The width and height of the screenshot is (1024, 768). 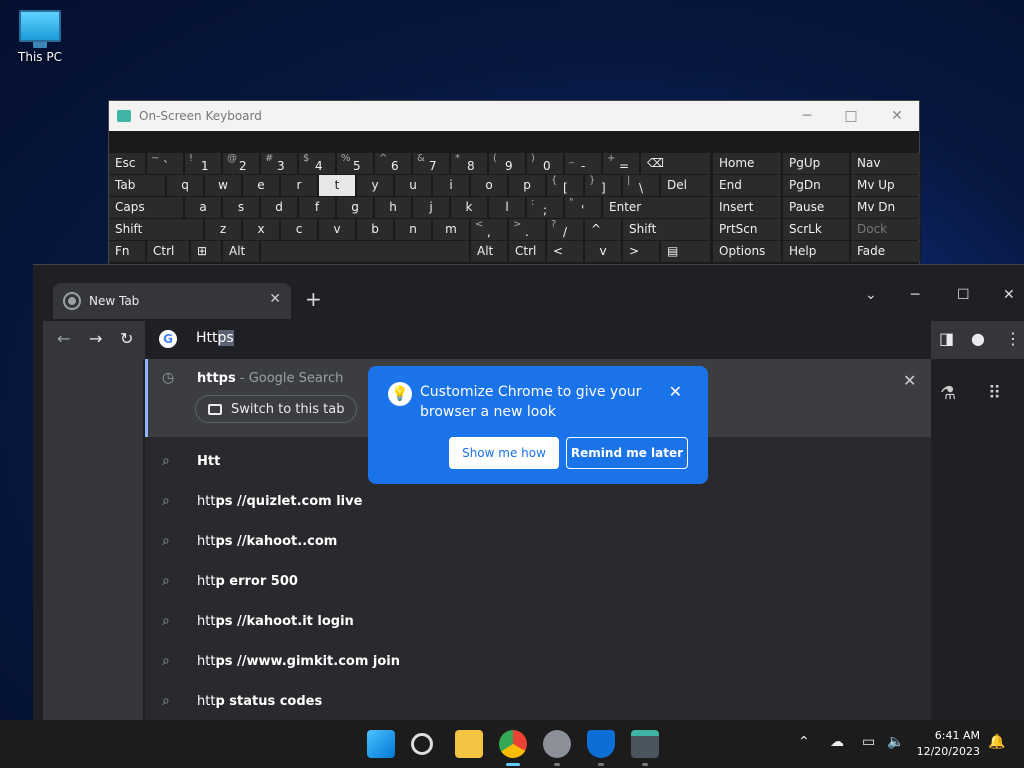 What do you see at coordinates (686, 251) in the screenshot?
I see `osk-key: ▤` at bounding box center [686, 251].